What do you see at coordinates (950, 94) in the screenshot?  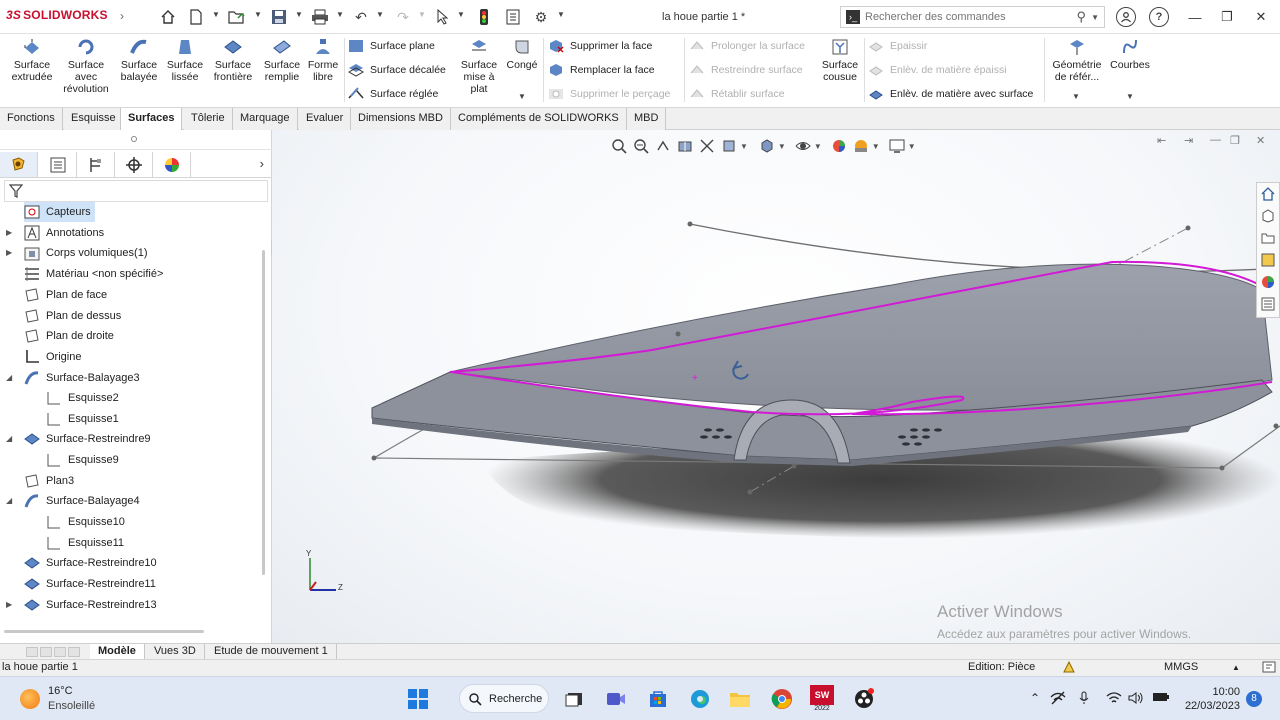 I see `surface-cut-button: Enlèv. de matière avec surface` at bounding box center [950, 94].